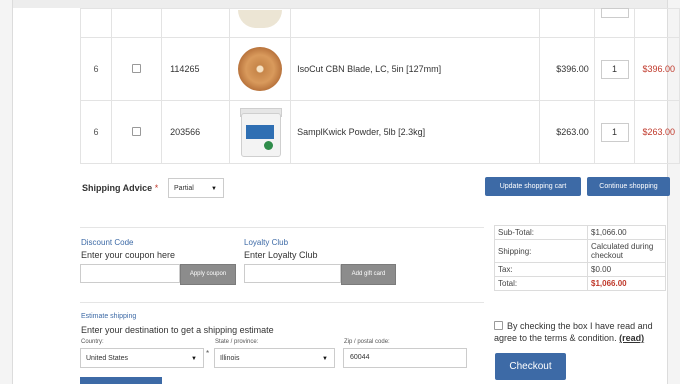  What do you see at coordinates (230, 358) in the screenshot?
I see `state-value: Illinois` at bounding box center [230, 358].